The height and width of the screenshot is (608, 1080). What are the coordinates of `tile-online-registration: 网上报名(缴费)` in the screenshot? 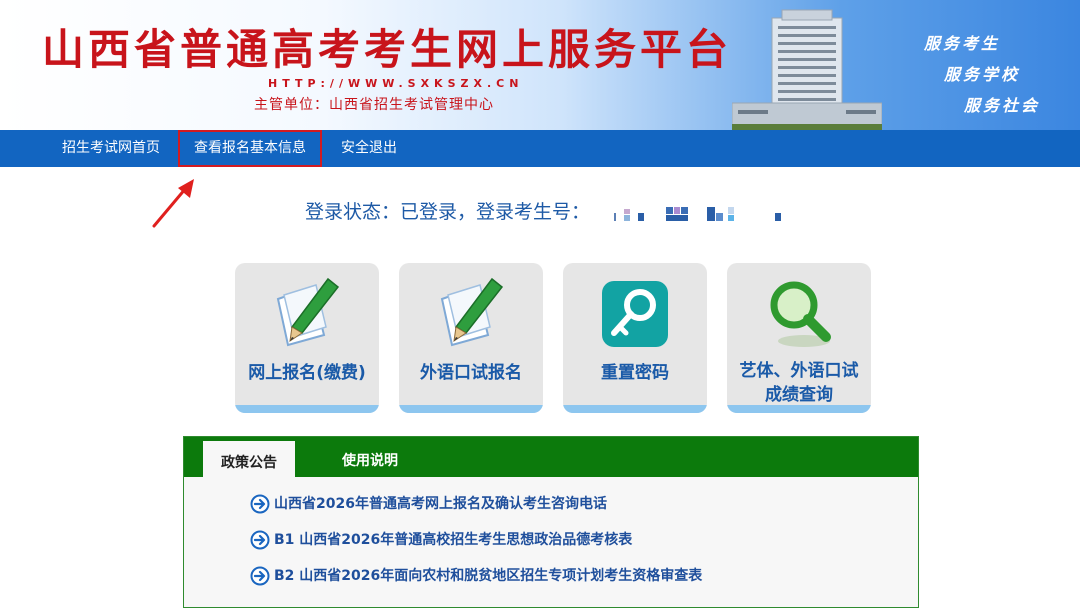 It's located at (307, 338).